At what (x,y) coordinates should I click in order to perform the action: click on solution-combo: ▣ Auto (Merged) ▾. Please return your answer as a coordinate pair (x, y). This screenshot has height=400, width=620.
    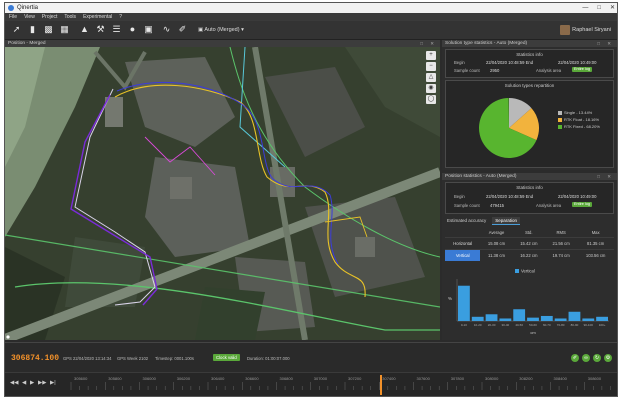
    Looking at the image, I should click on (221, 30).